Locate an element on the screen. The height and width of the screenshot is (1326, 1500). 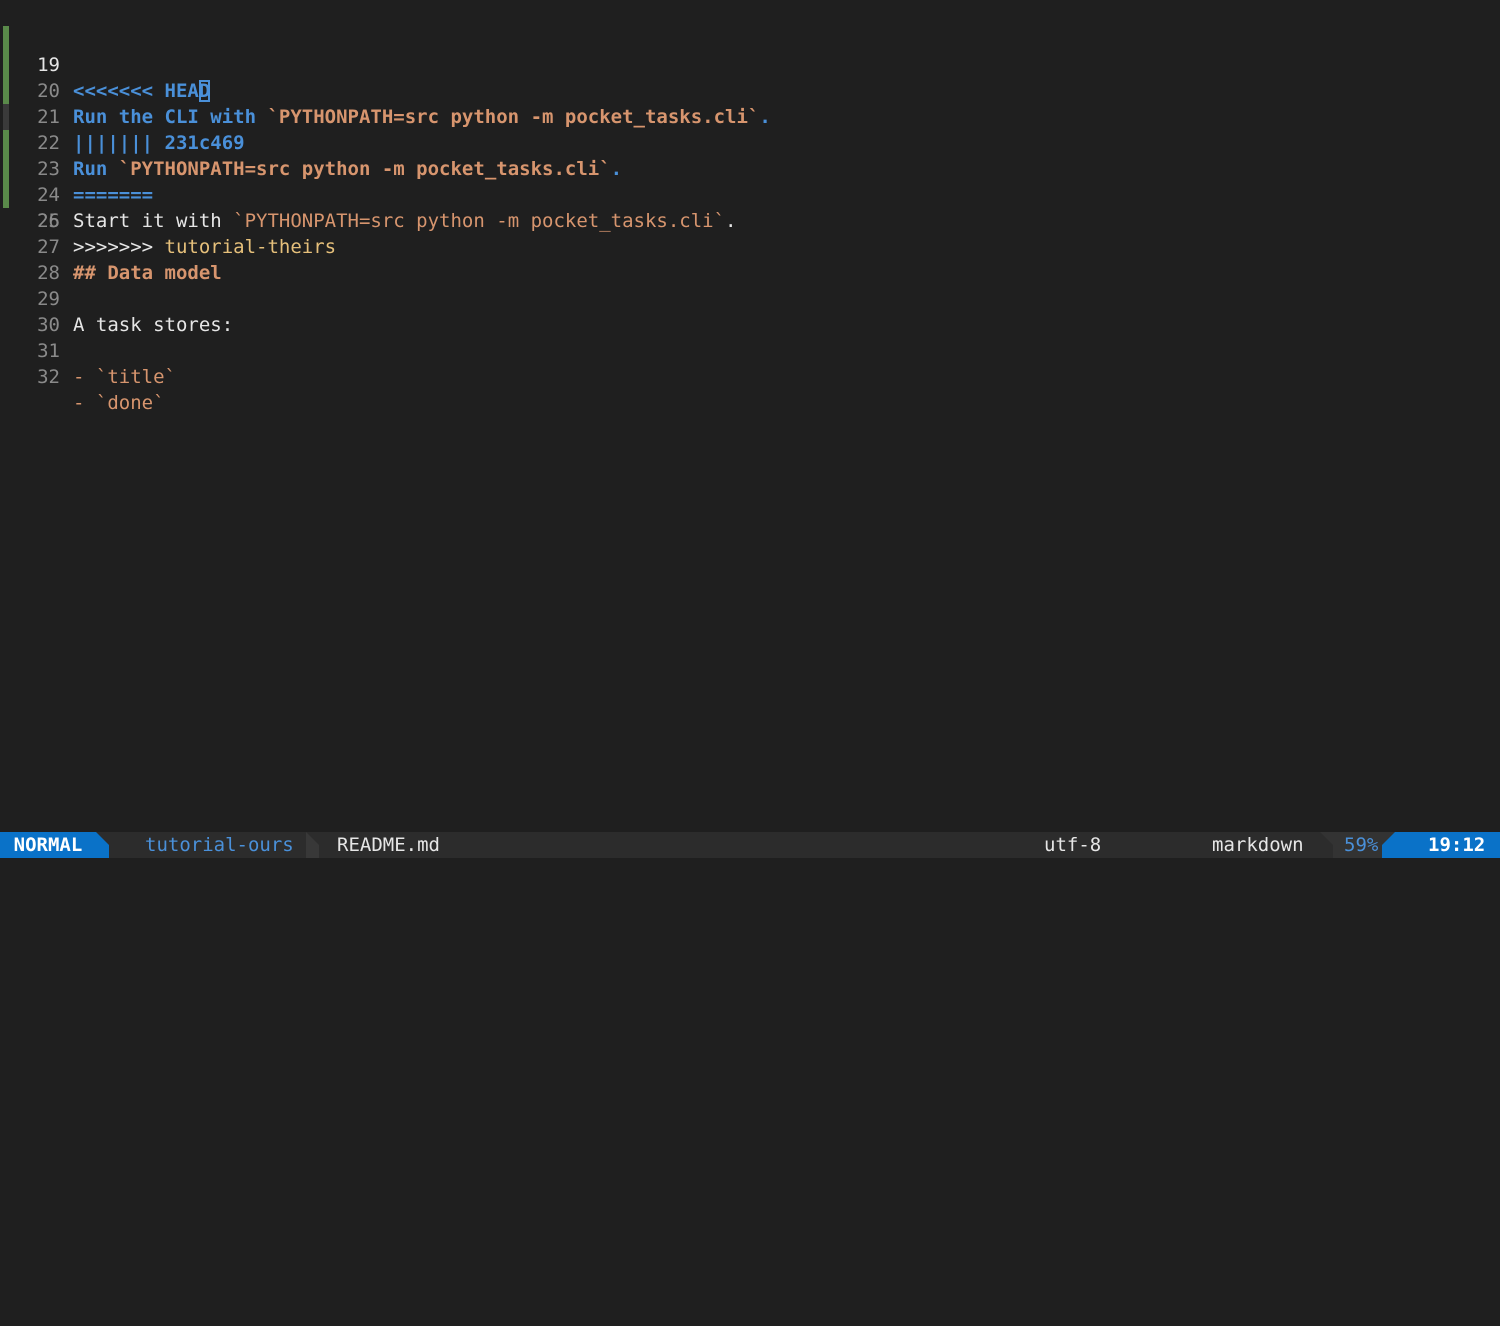
mode-indicator: NORMAL is located at coordinates (48, 845).